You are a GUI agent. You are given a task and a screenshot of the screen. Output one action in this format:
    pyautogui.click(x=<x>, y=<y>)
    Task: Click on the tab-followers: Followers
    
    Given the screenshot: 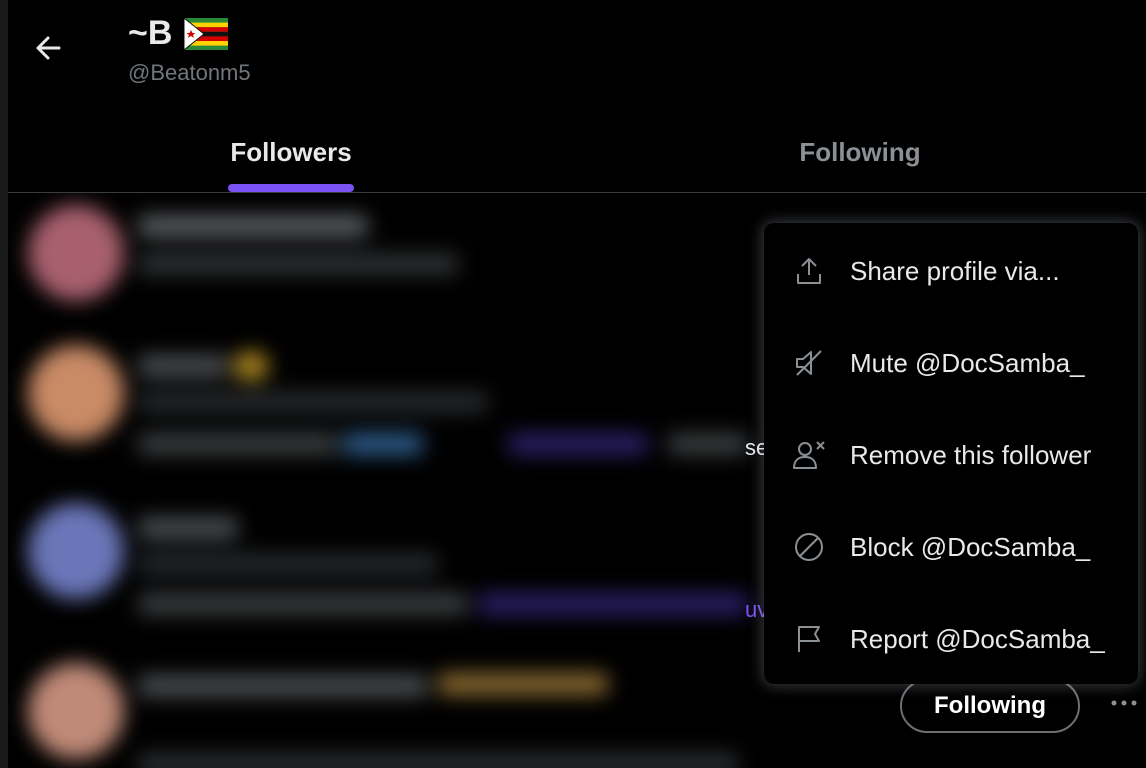 What is the action you would take?
    pyautogui.click(x=291, y=152)
    